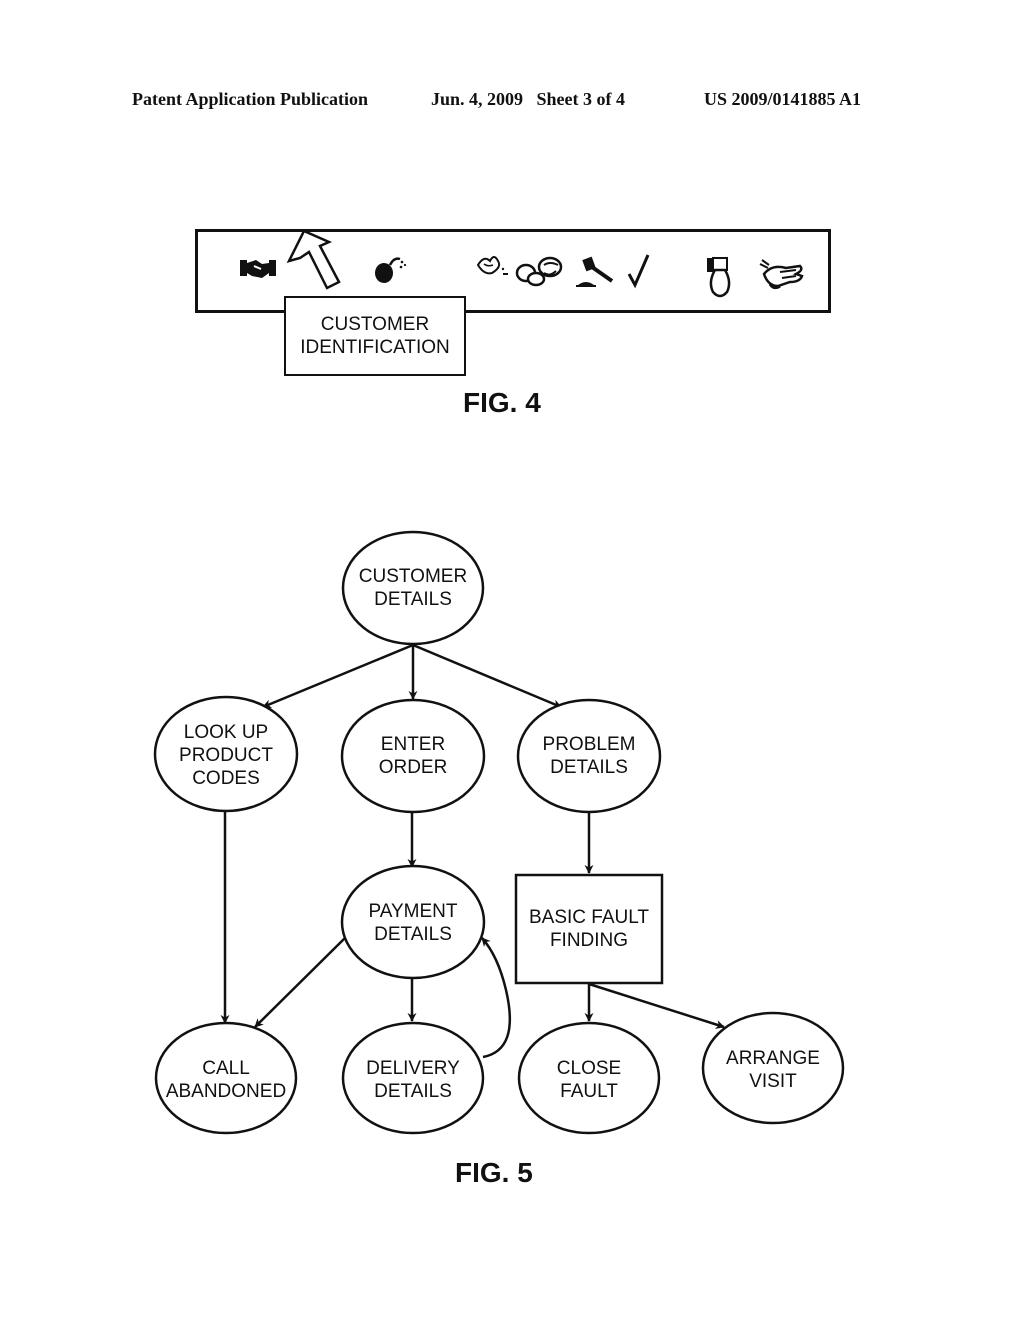  Describe the element at coordinates (589, 767) in the screenshot. I see `label-problem-details-2: DETAILS` at that location.